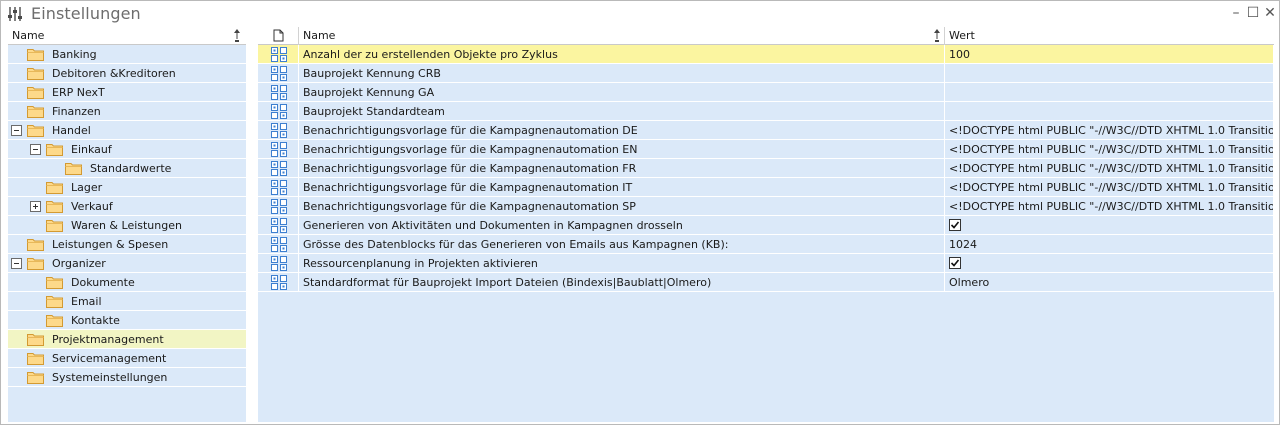  I want to click on setting-value-cell: Olmero, so click(1109, 282).